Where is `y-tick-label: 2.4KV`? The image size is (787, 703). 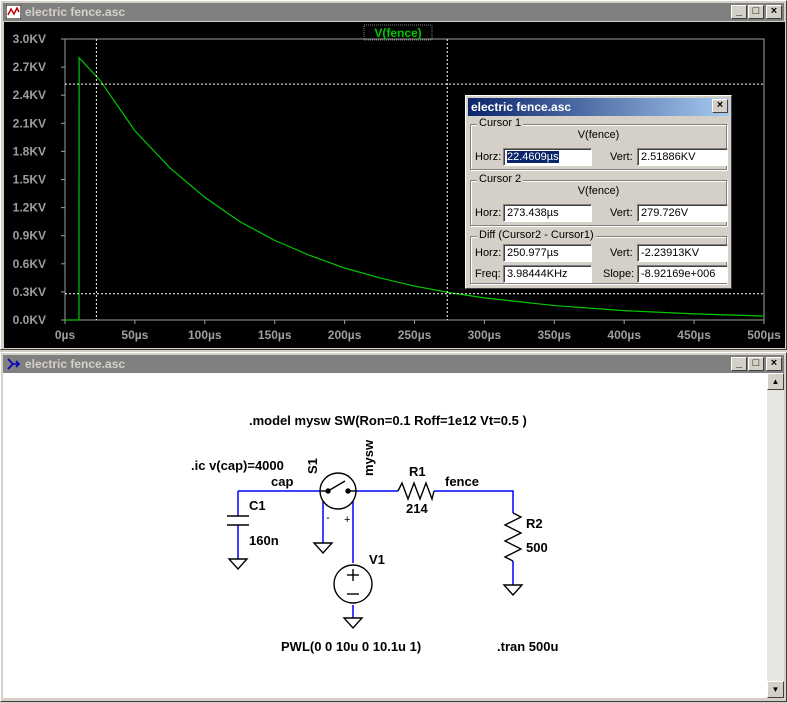
y-tick-label: 2.4KV is located at coordinates (29, 95).